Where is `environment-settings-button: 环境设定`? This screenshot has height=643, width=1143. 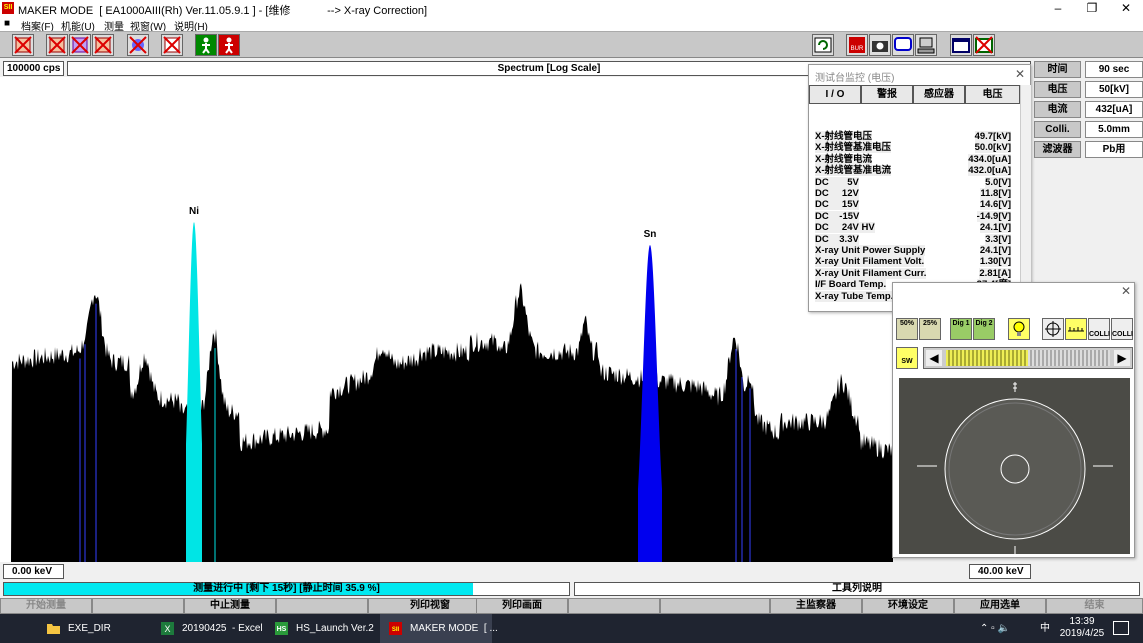 environment-settings-button: 环境设定 is located at coordinates (908, 606).